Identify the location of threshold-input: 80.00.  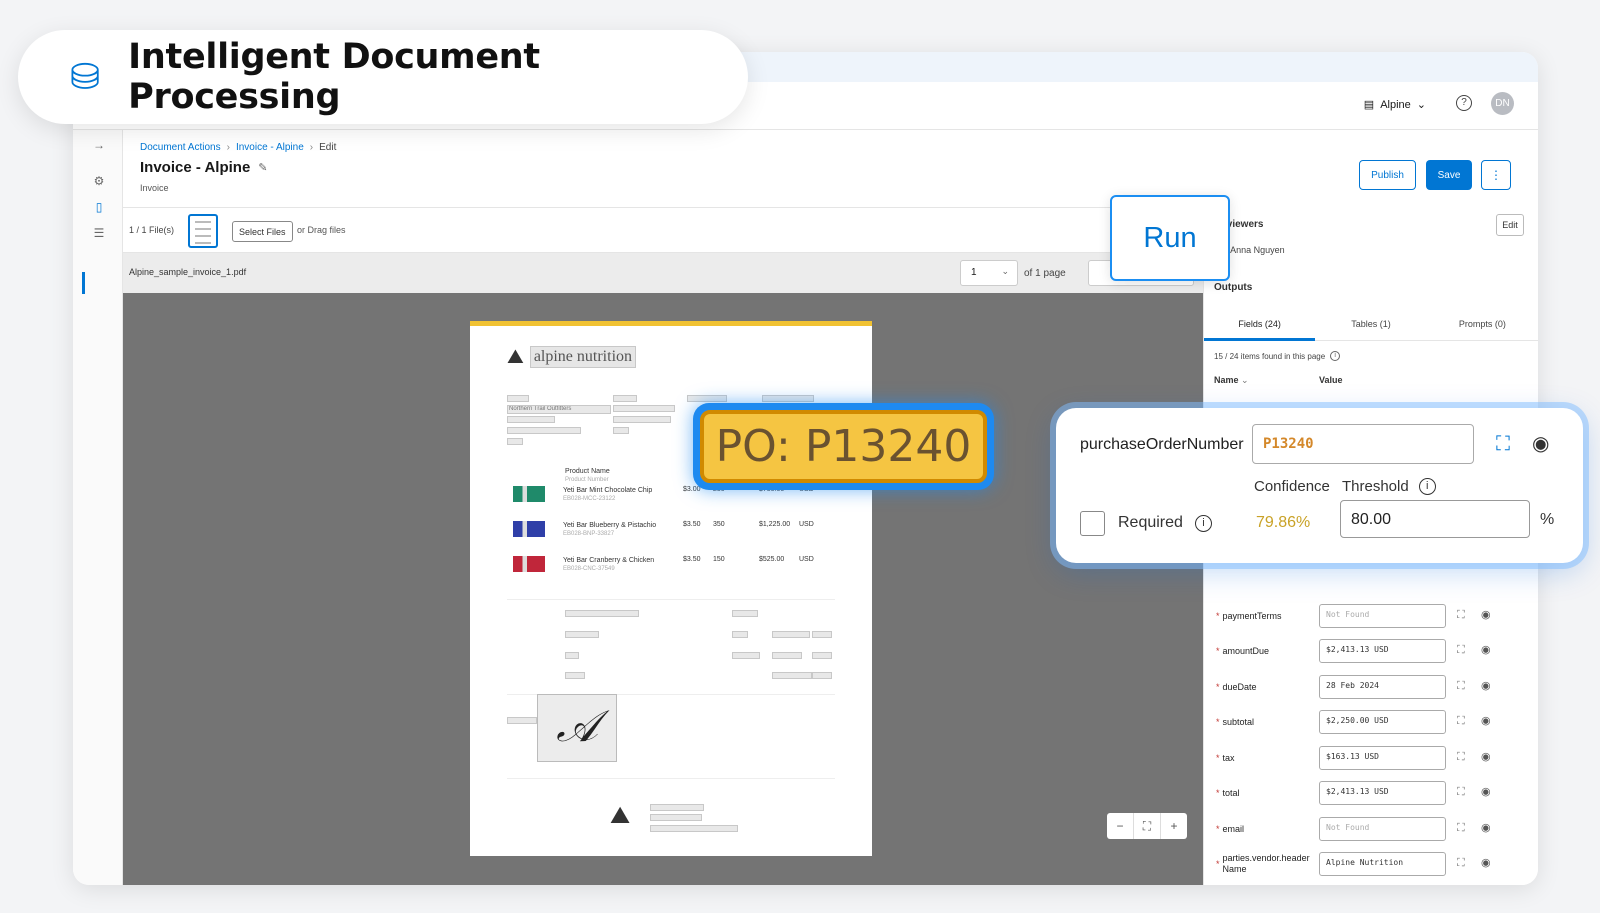
(1435, 519).